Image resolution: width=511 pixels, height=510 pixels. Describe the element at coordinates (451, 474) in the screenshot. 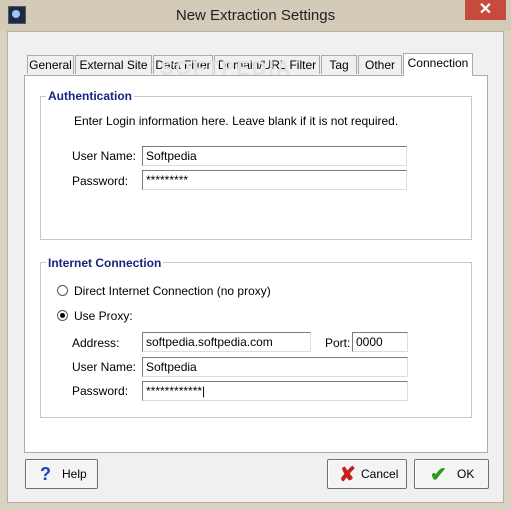

I see `ok-button: ✔ OK` at that location.